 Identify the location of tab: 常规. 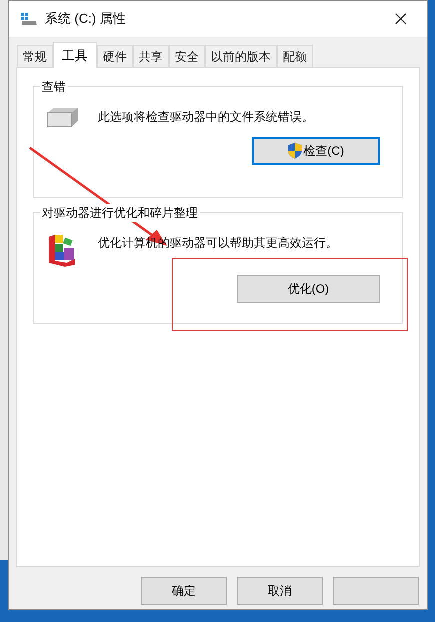
(35, 56).